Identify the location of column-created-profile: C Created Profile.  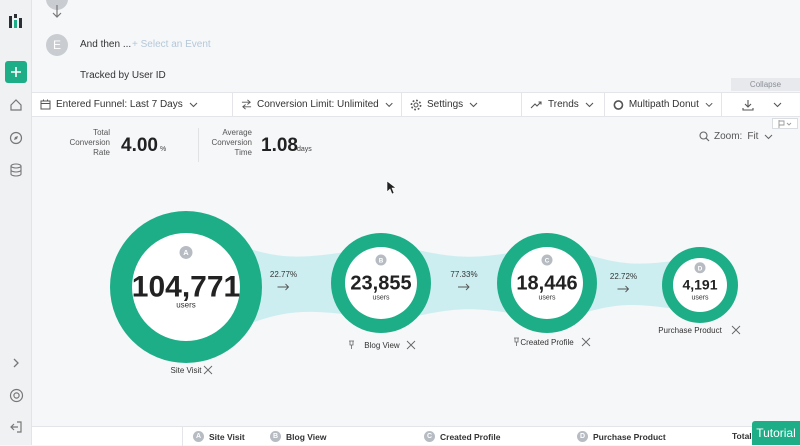
(462, 436).